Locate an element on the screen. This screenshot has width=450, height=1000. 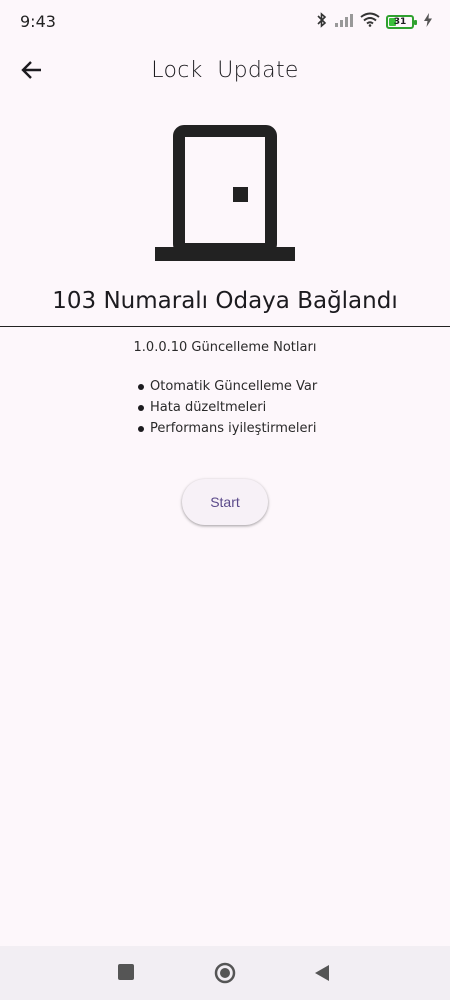
bluetooth-icon is located at coordinates (322, 22).